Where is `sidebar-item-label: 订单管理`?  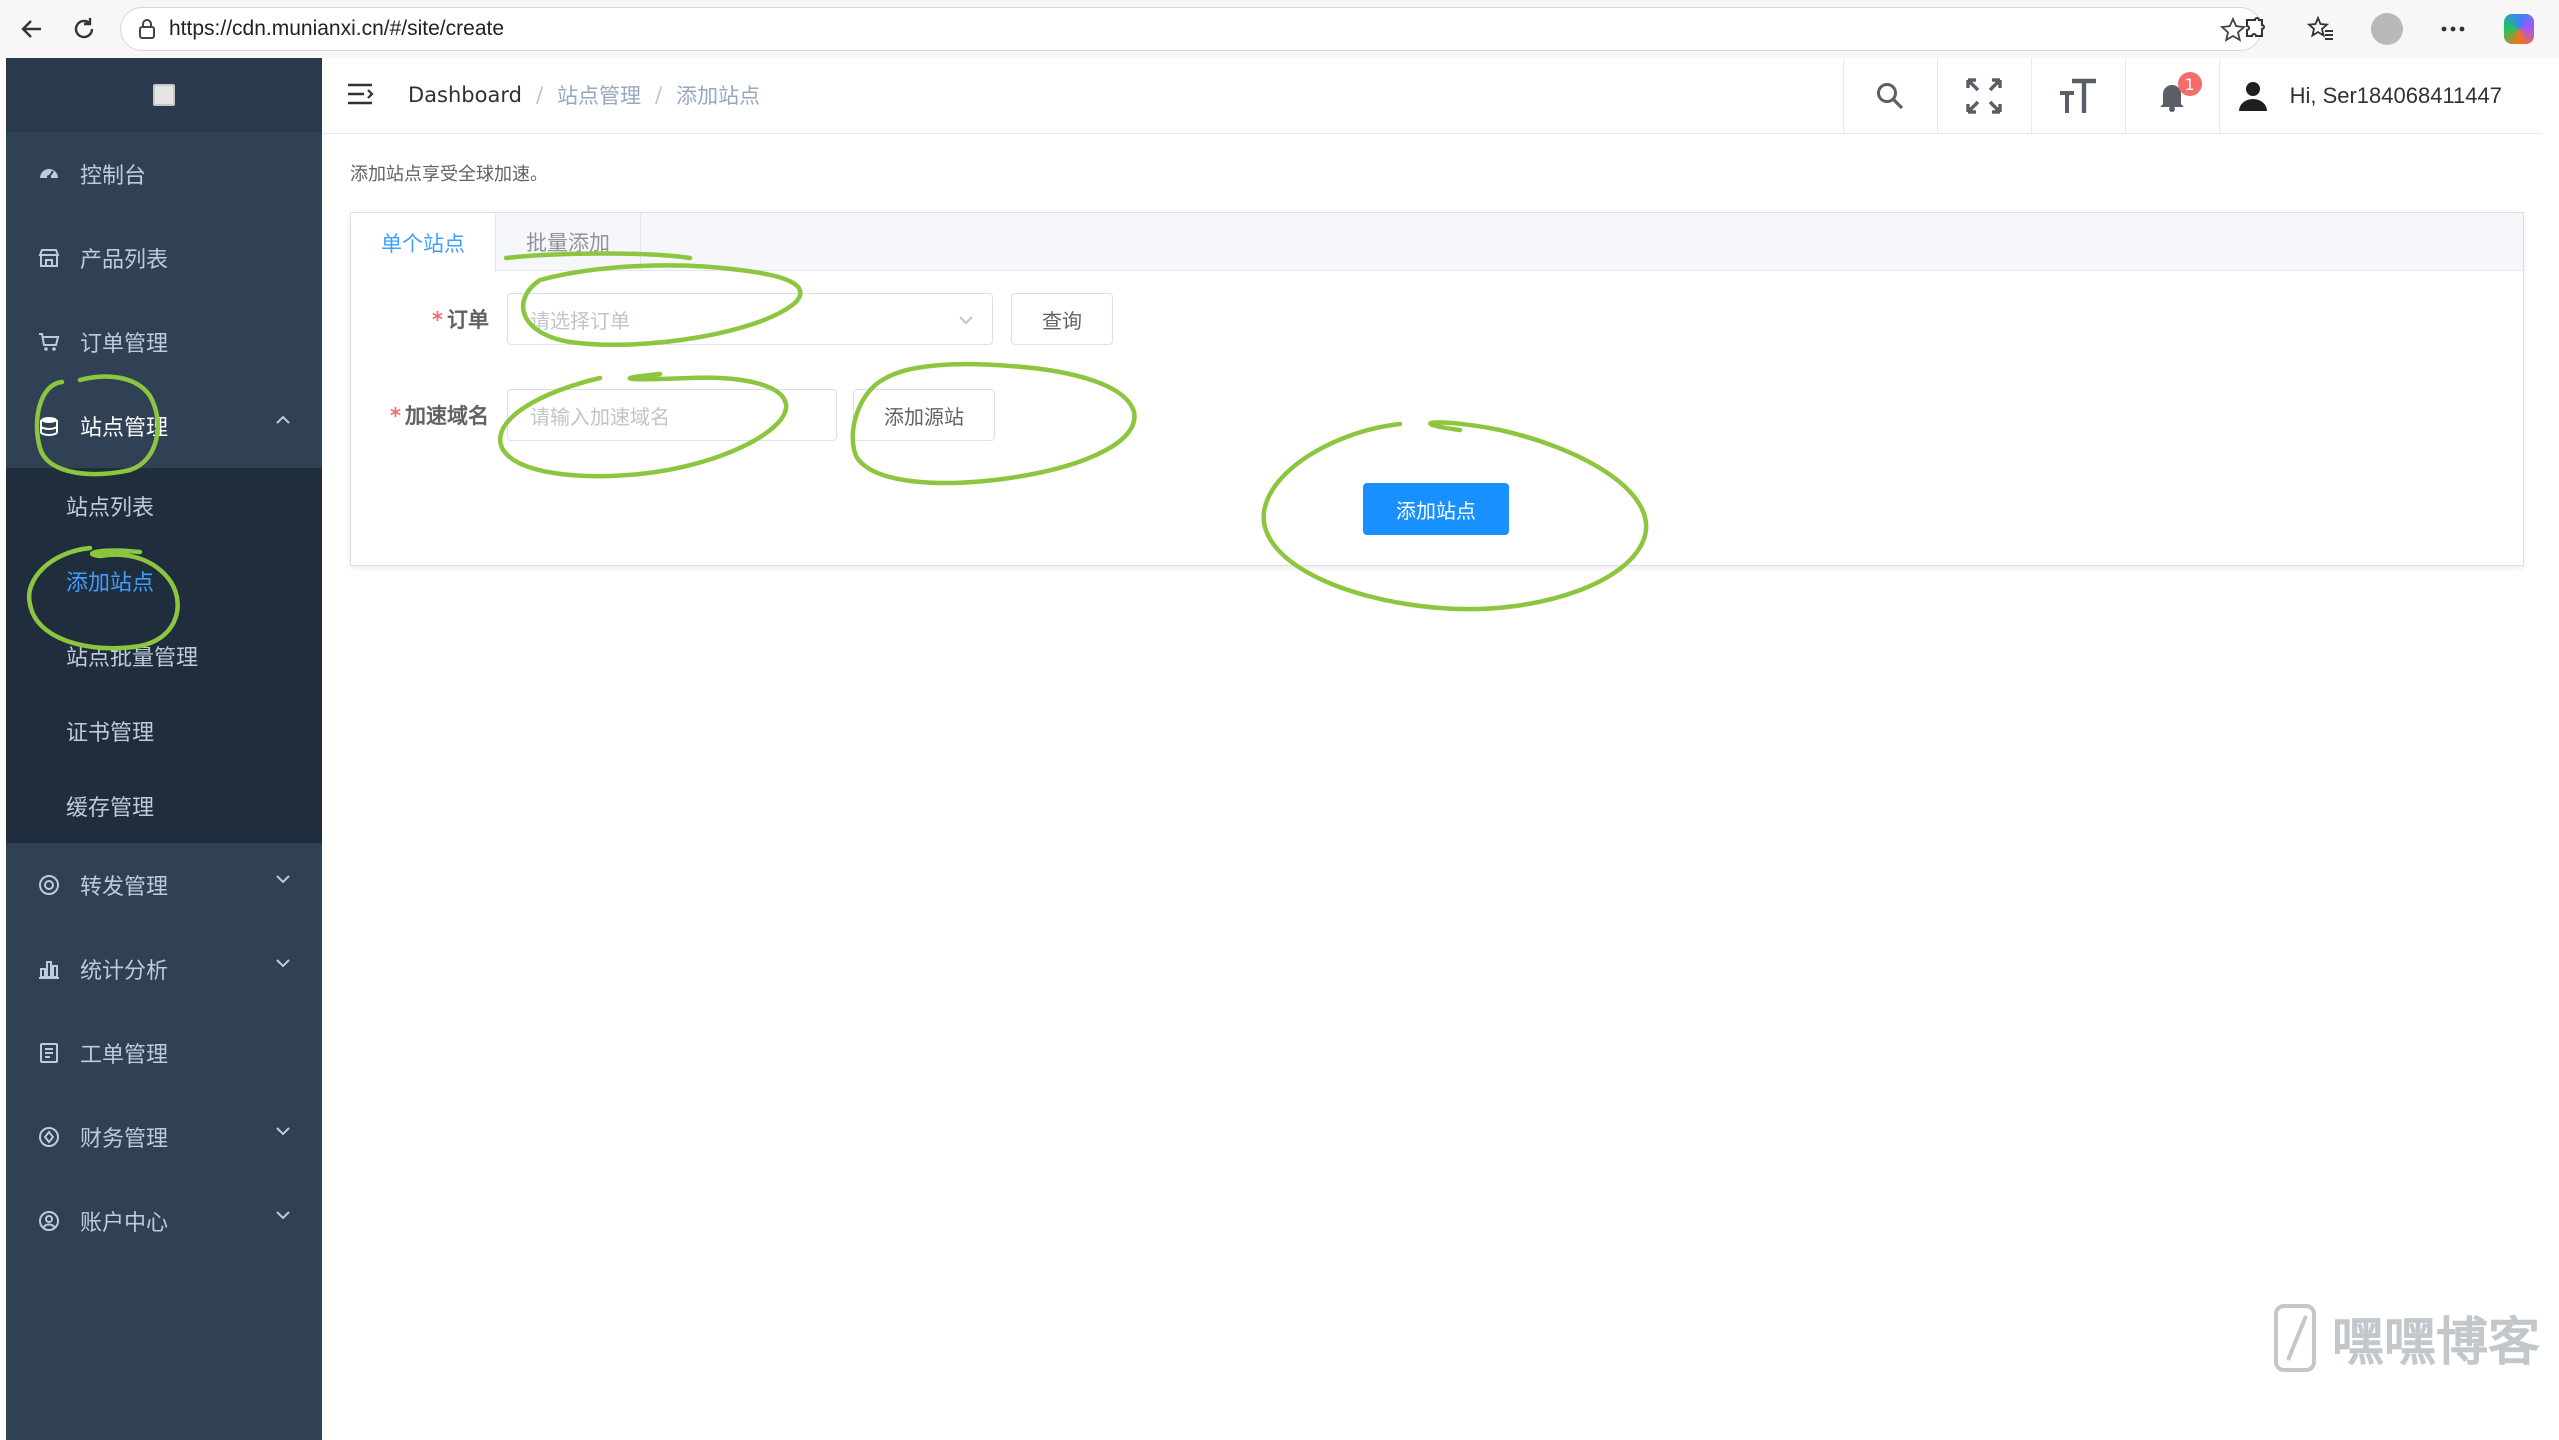 sidebar-item-label: 订单管理 is located at coordinates (124, 344).